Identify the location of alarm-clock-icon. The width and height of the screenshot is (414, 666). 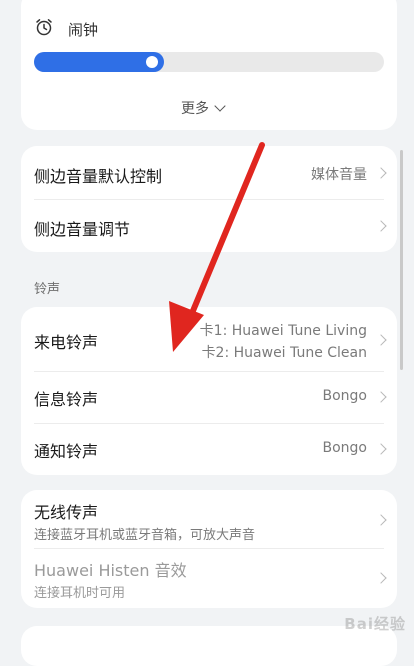
(44, 27).